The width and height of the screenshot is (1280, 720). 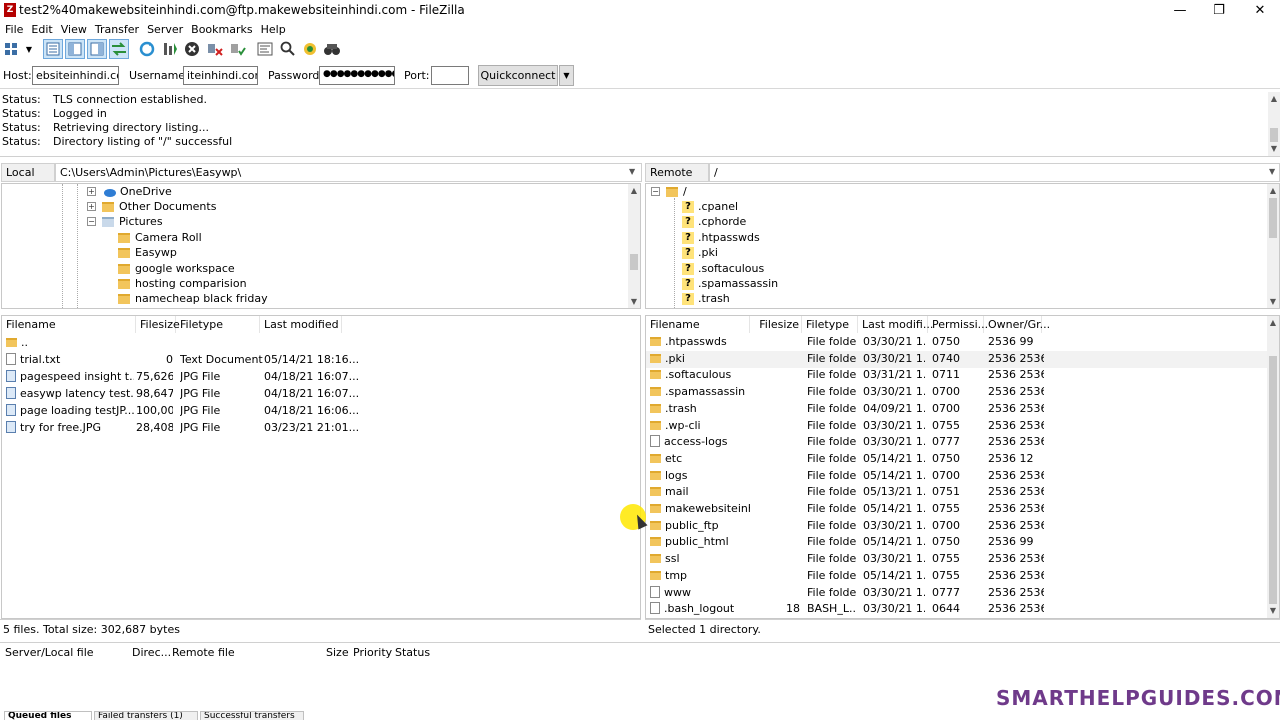 What do you see at coordinates (129, 191) in the screenshot?
I see `tree-item: + OneDrive` at bounding box center [129, 191].